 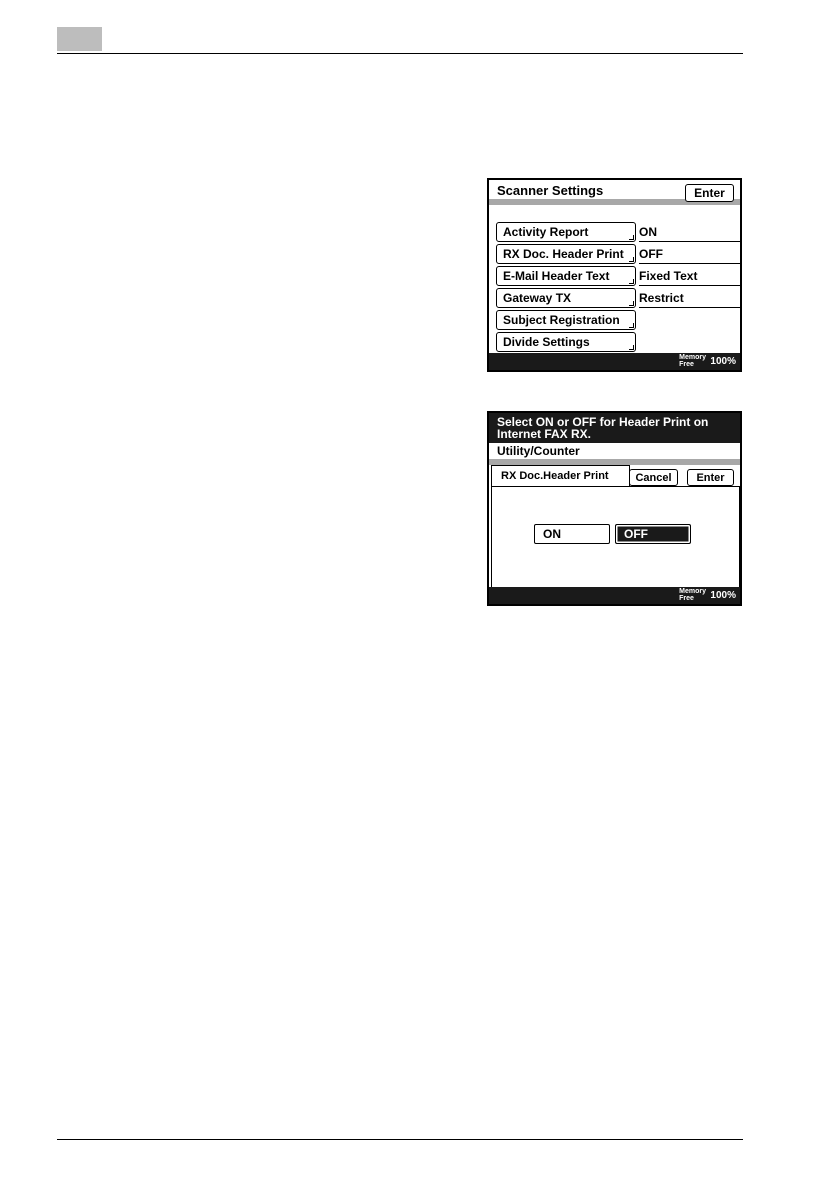 What do you see at coordinates (556, 276) in the screenshot?
I see `button-label: E-Mail Header Text` at bounding box center [556, 276].